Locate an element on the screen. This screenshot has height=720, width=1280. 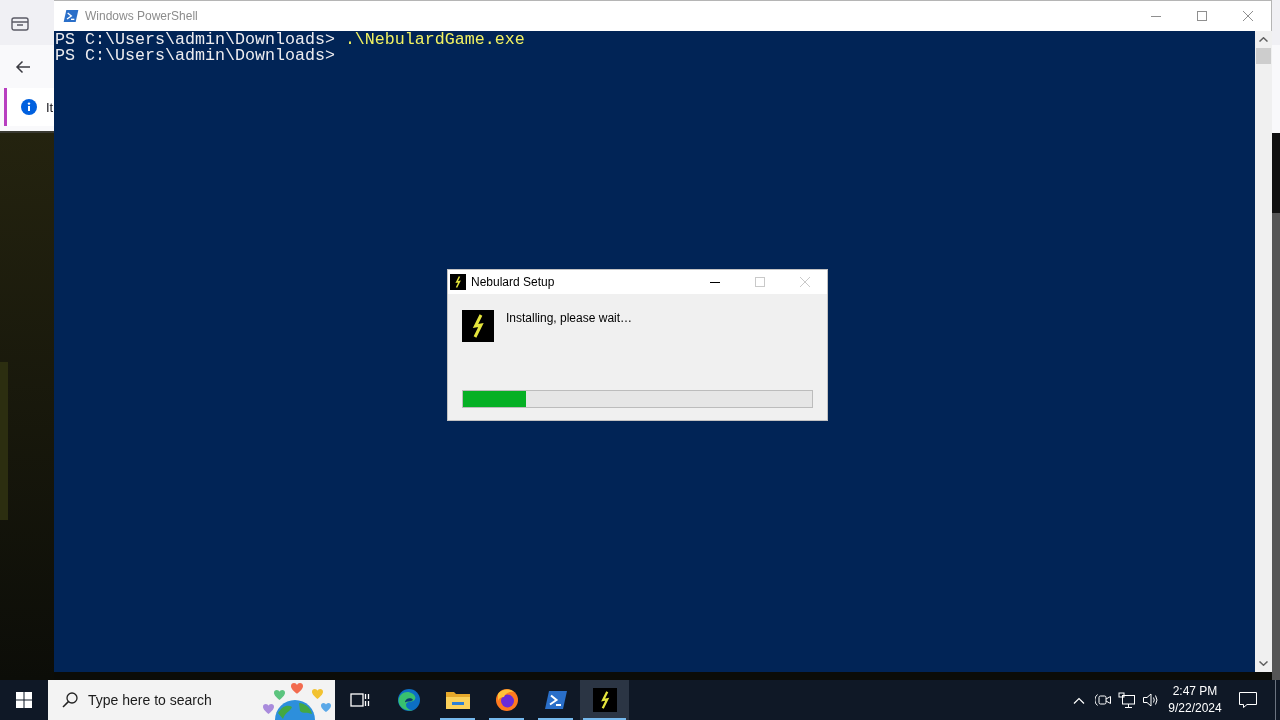
volume-icon is located at coordinates (1151, 700).